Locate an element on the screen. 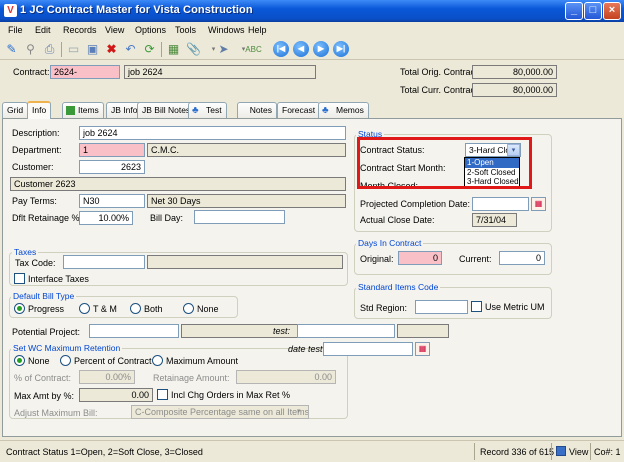 This screenshot has width=624, height=462. status-option-hard-closed: 3-Hard Closed is located at coordinates (492, 182).